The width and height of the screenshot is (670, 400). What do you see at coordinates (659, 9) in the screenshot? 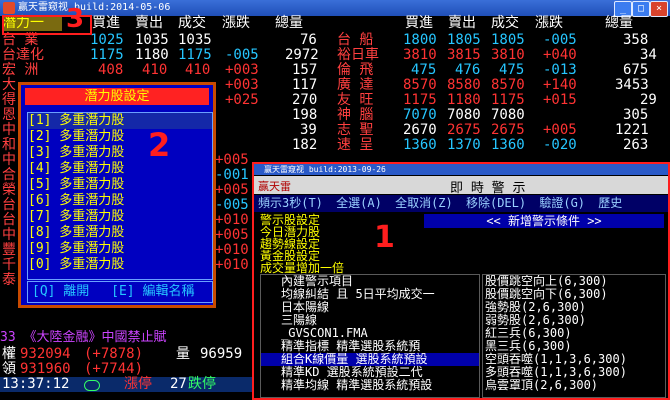
I see `close-button: ×` at bounding box center [659, 9].